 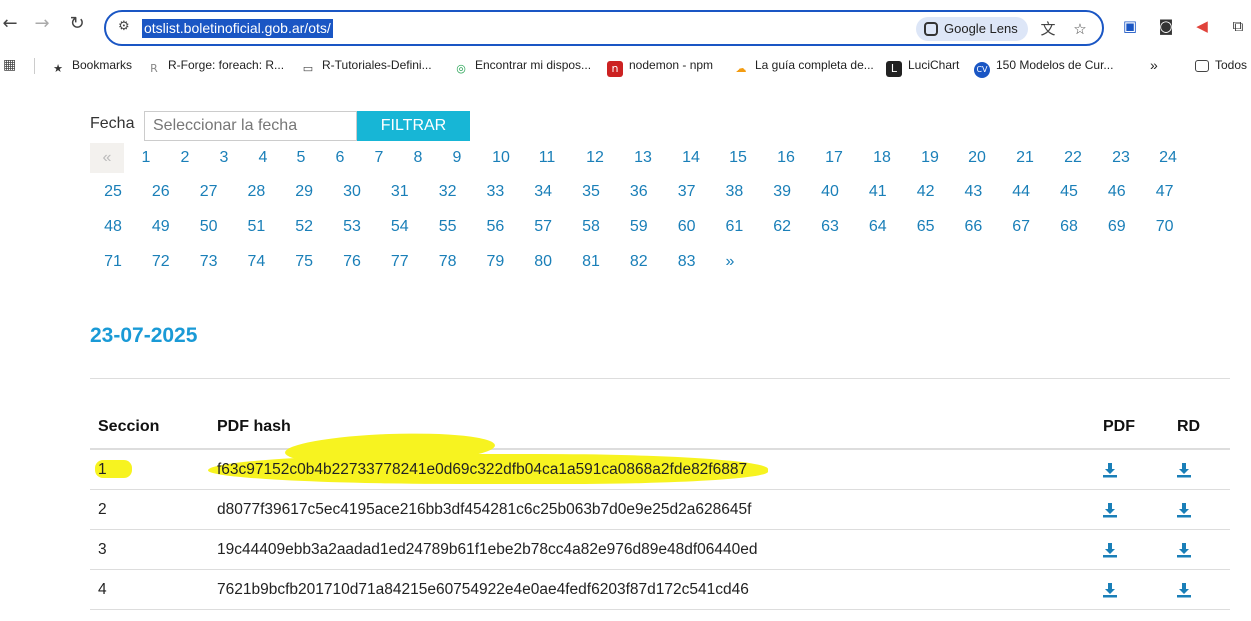 What do you see at coordinates (161, 227) in the screenshot?
I see `pagination-page-49: 49` at bounding box center [161, 227].